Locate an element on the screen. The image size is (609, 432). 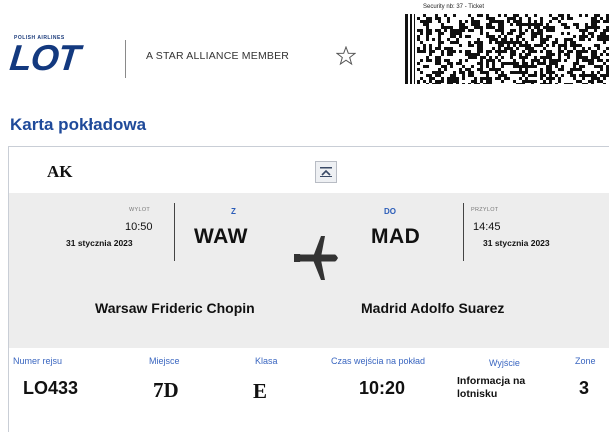
arrival-date: 31 stycznia 2023 is located at coordinates (516, 243).